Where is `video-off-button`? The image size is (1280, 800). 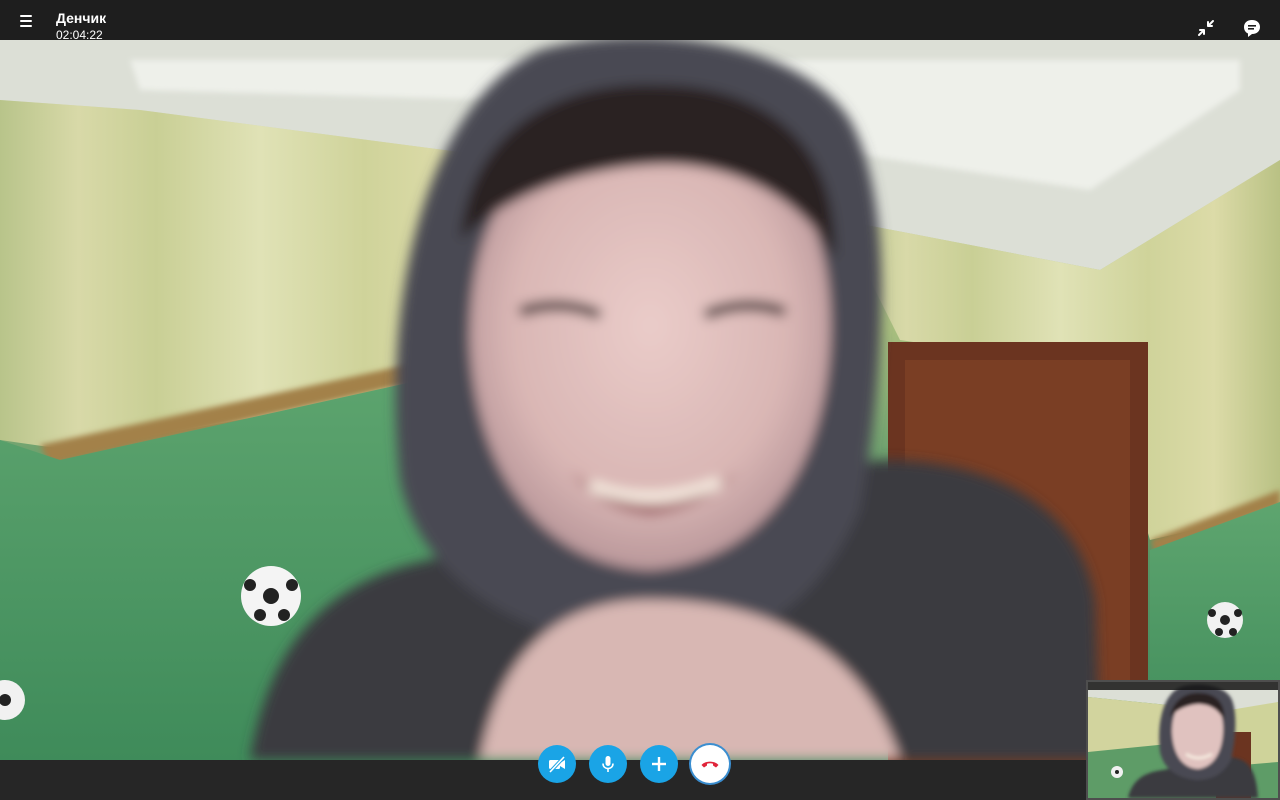 video-off-button is located at coordinates (557, 764).